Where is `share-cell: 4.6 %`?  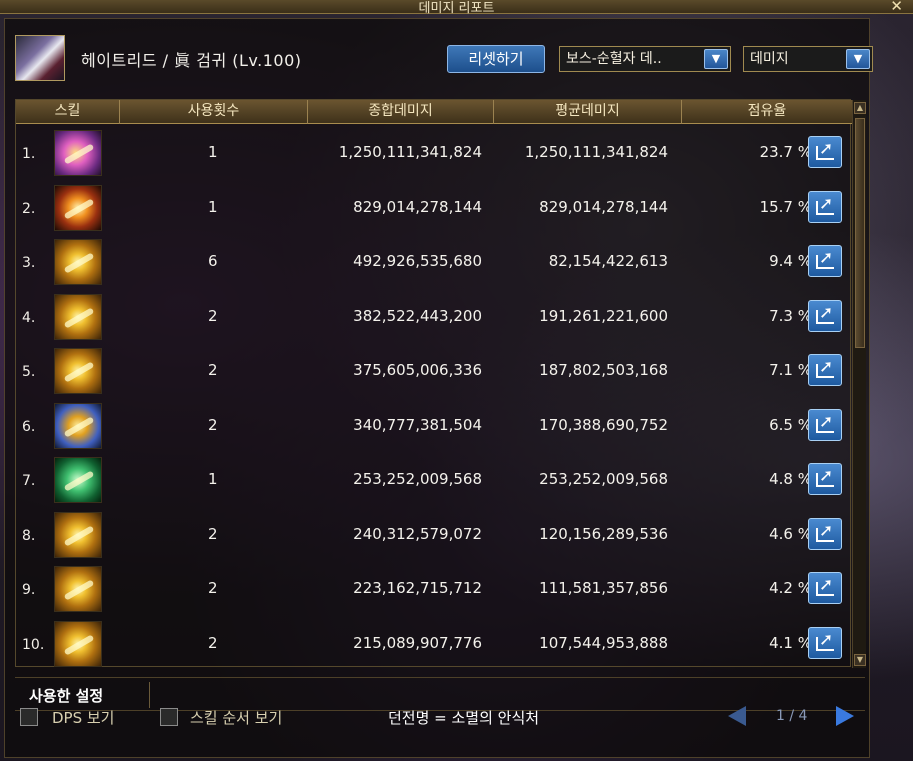 share-cell: 4.6 % is located at coordinates (790, 533).